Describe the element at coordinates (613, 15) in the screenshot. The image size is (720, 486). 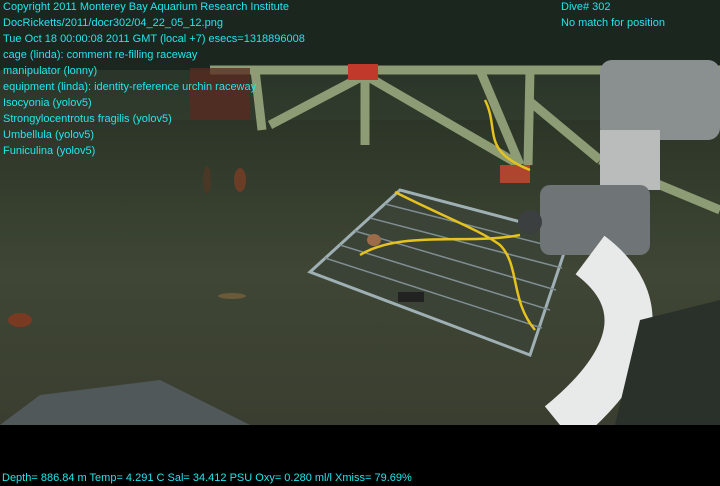
I see `annotation-overlay-right: Dive# 302 No match for position` at that location.